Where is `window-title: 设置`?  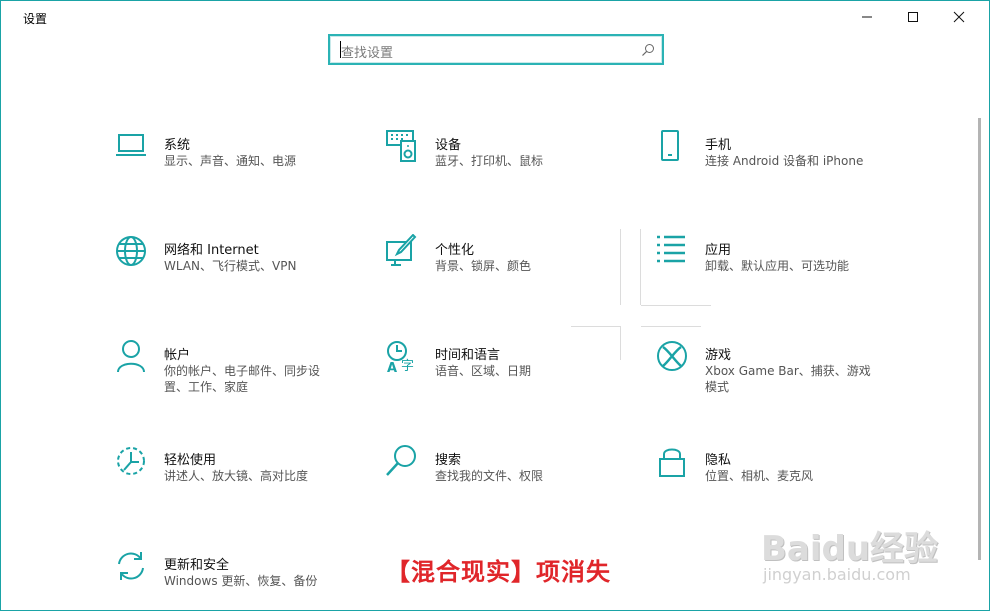 window-title: 设置 is located at coordinates (35, 19).